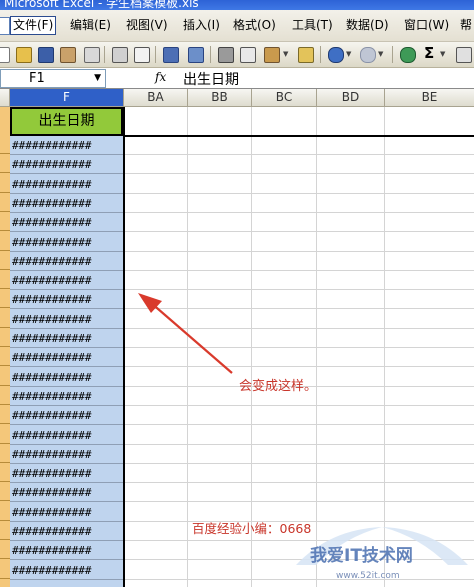 The width and height of the screenshot is (474, 587). What do you see at coordinates (278, 386) in the screenshot?
I see `annotation-text: 会变成这样。` at bounding box center [278, 386].